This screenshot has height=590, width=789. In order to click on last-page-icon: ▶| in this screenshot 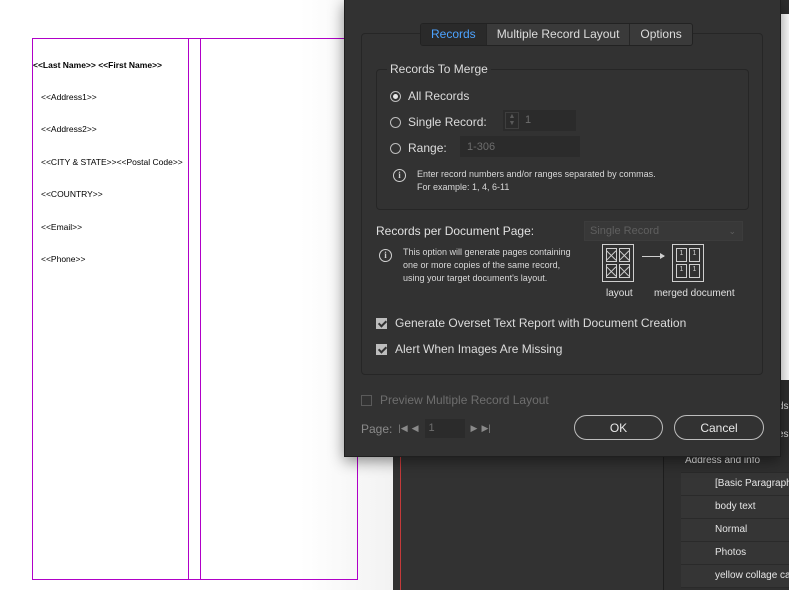, I will do `click(485, 428)`.